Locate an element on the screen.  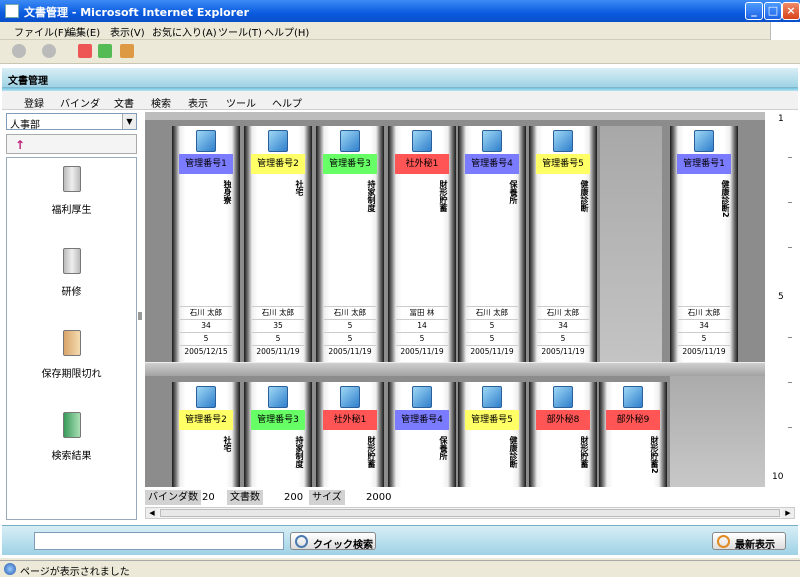
binder-label: 管理番号5 is located at coordinates (563, 164).